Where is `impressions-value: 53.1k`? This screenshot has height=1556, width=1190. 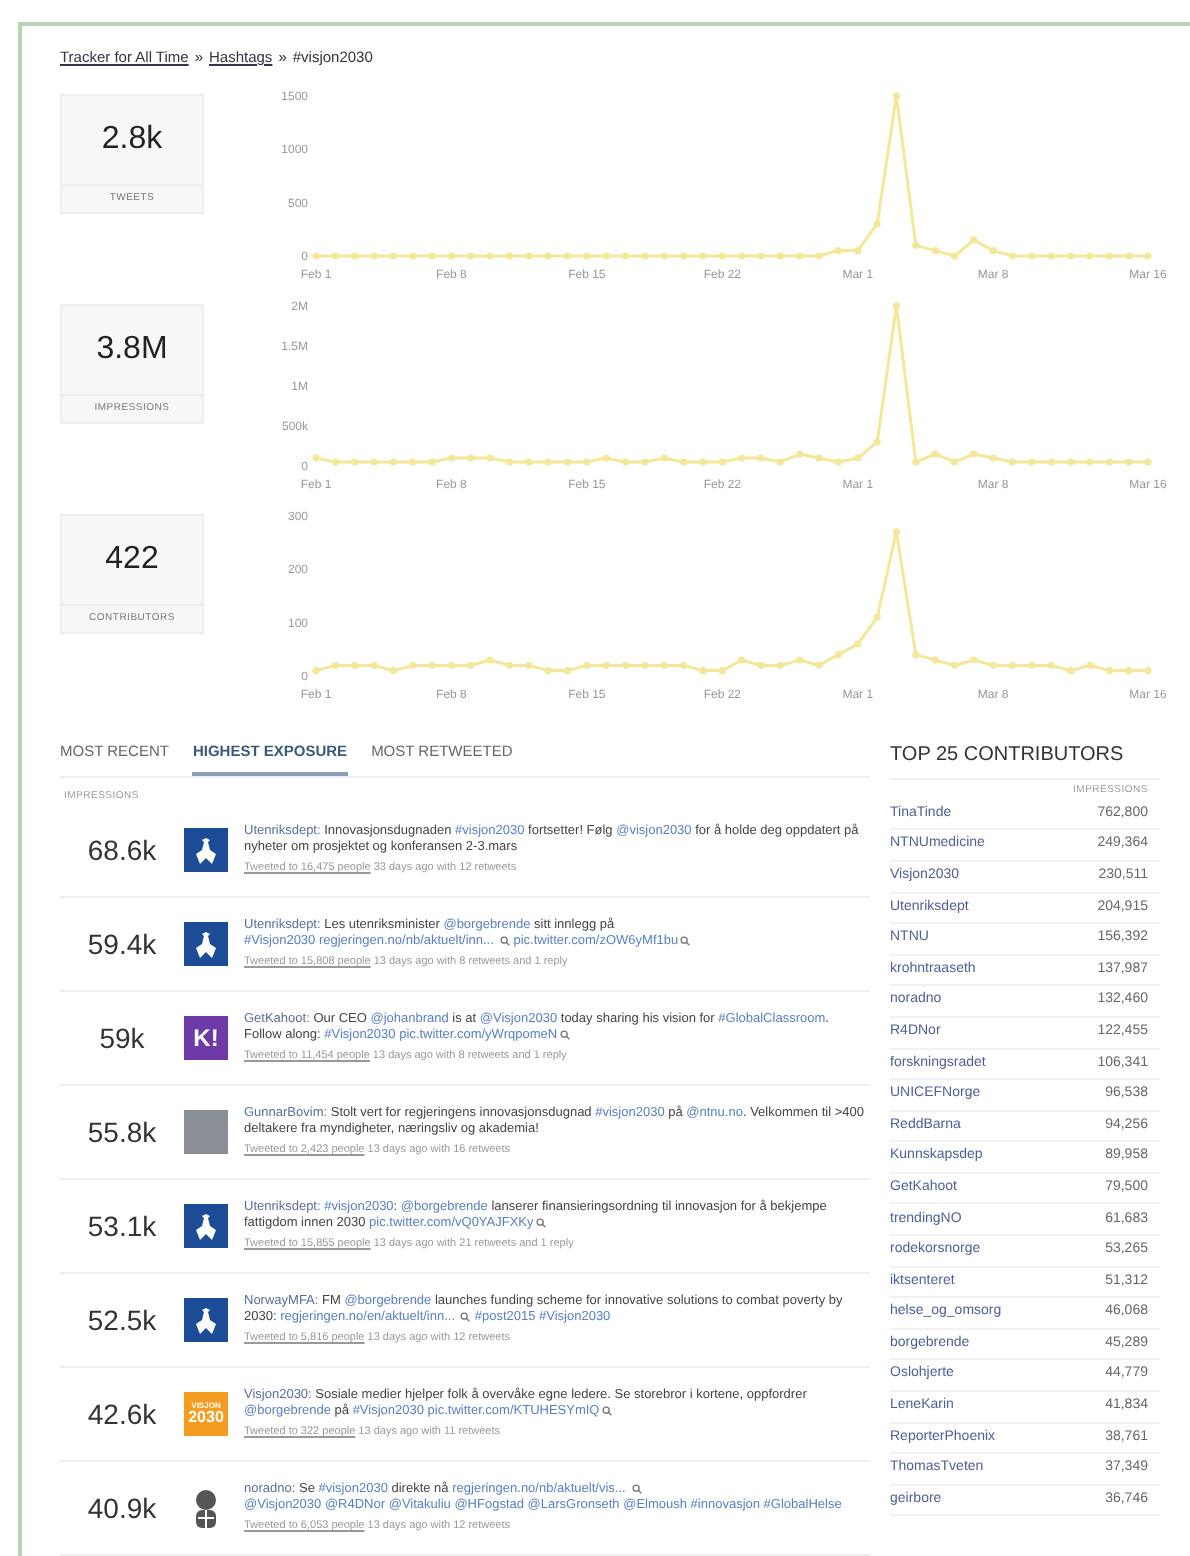
impressions-value: 53.1k is located at coordinates (122, 1226).